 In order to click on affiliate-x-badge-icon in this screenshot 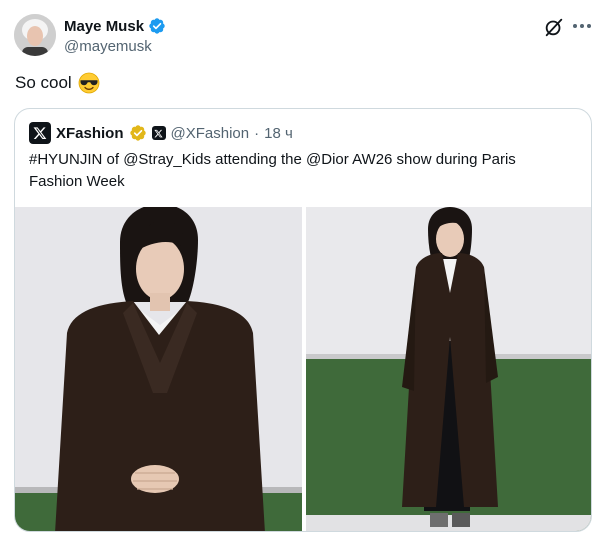, I will do `click(158, 133)`.